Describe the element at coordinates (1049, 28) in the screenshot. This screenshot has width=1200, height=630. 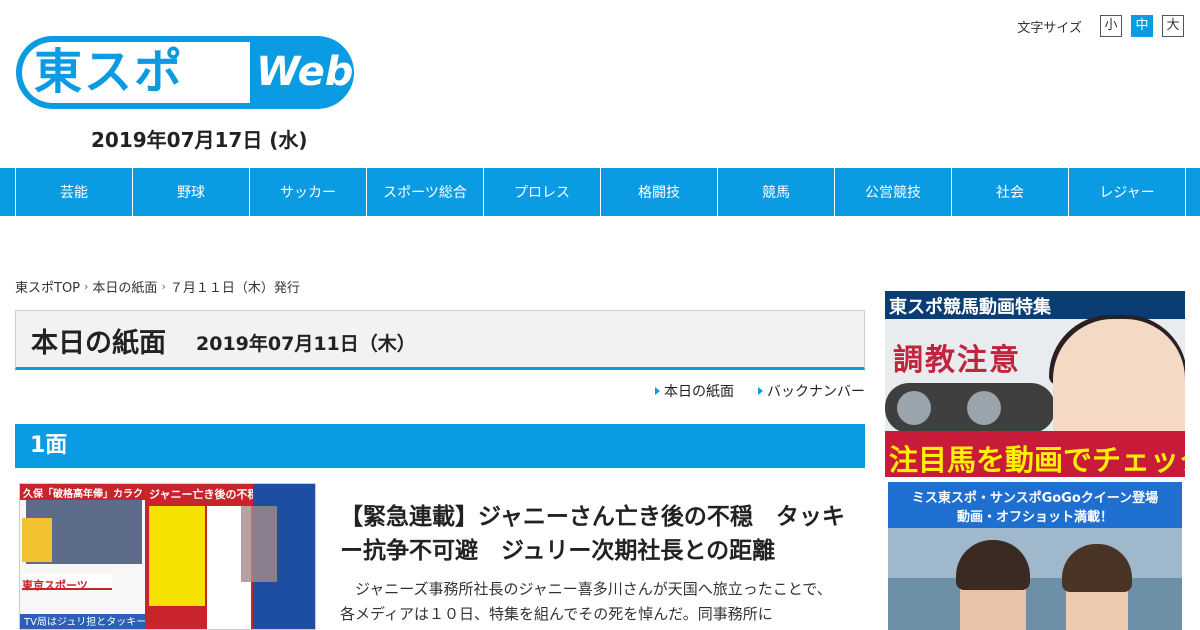
I see `font-size-label: 文字サイズ` at that location.